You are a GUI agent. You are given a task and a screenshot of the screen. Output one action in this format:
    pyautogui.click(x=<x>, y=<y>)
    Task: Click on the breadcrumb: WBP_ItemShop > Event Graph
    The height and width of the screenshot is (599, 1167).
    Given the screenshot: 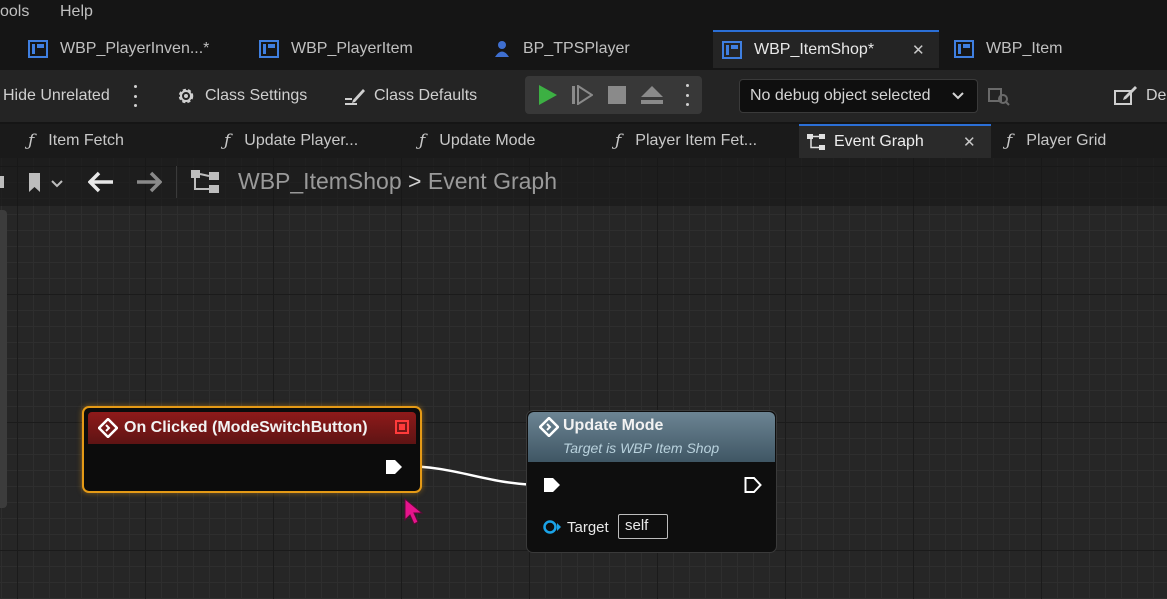 What is the action you would take?
    pyautogui.click(x=397, y=181)
    